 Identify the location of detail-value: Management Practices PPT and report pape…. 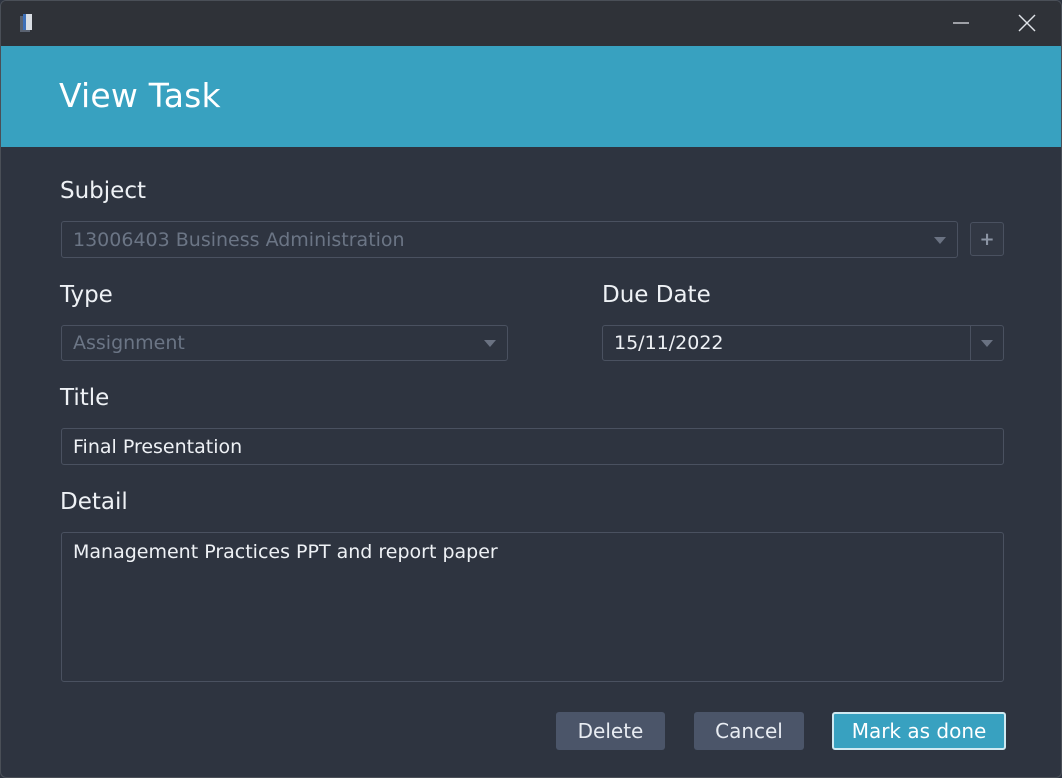
(285, 552).